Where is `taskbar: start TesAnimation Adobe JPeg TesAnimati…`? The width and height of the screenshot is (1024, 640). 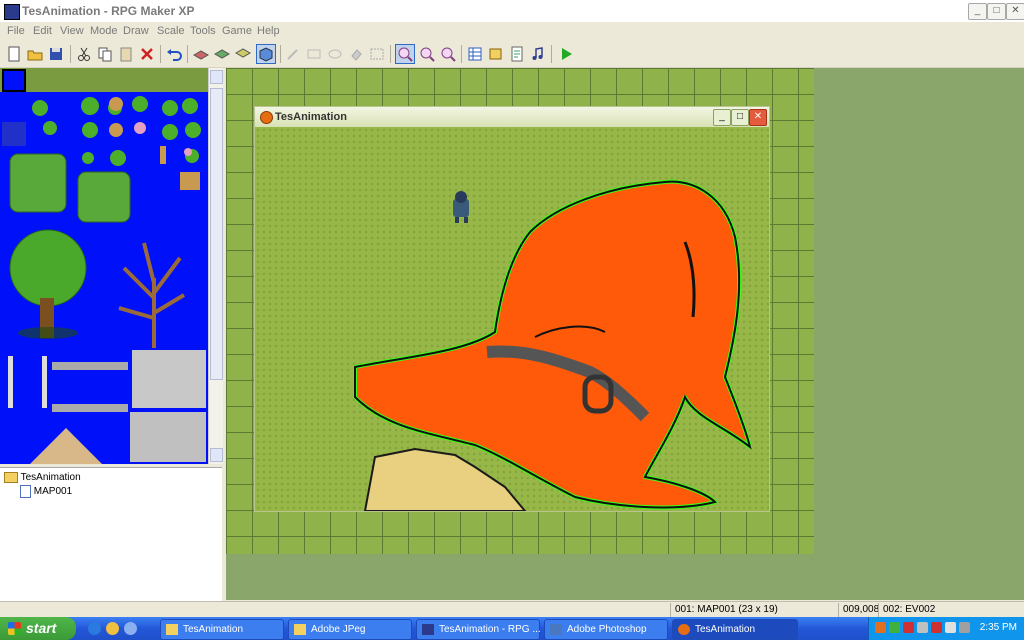 taskbar: start TesAnimation Adobe JPeg TesAnimati… is located at coordinates (512, 628).